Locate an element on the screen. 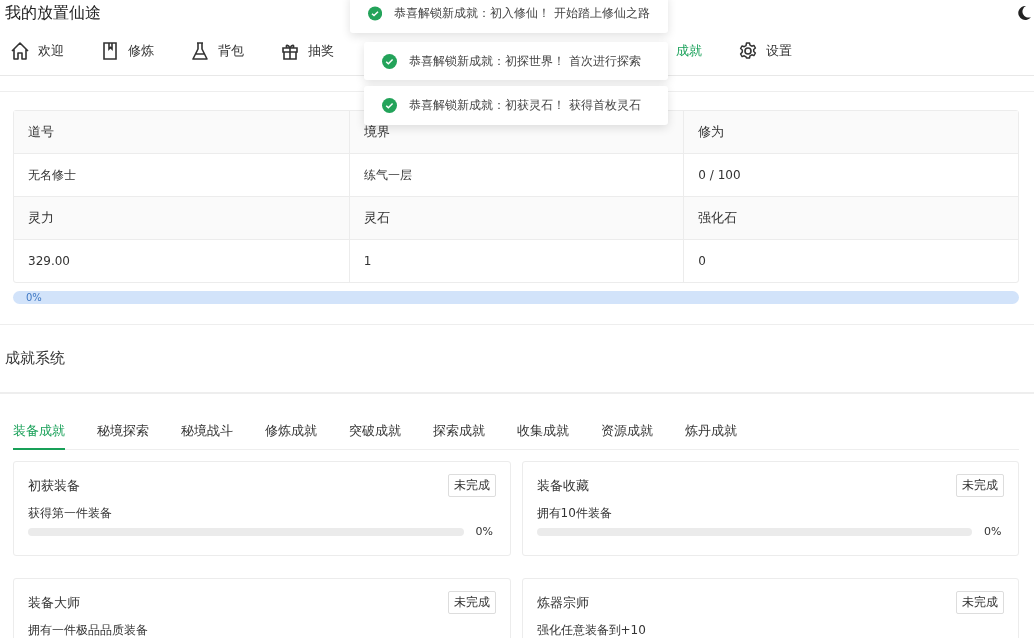 The height and width of the screenshot is (638, 1034). nav-item: 修炼 is located at coordinates (145, 50).